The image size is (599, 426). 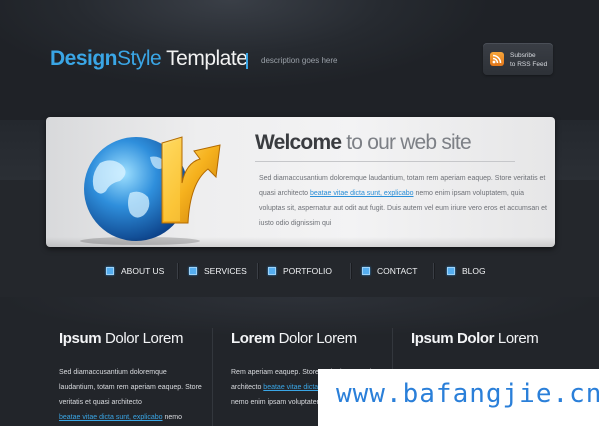 What do you see at coordinates (528, 60) in the screenshot?
I see `rss-label: Subsribe to RSS Feed` at bounding box center [528, 60].